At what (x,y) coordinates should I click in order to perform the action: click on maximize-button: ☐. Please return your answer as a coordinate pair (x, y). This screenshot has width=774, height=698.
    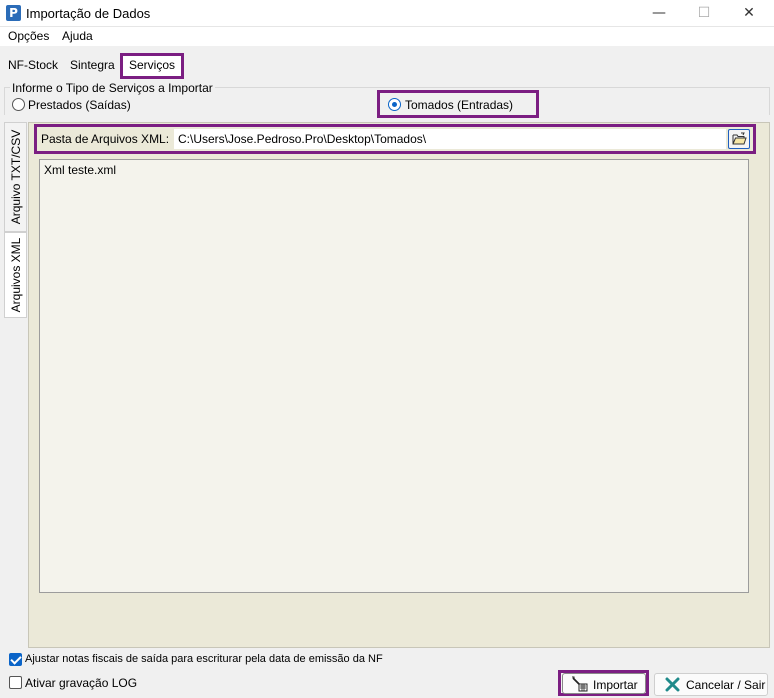
    Looking at the image, I should click on (704, 13).